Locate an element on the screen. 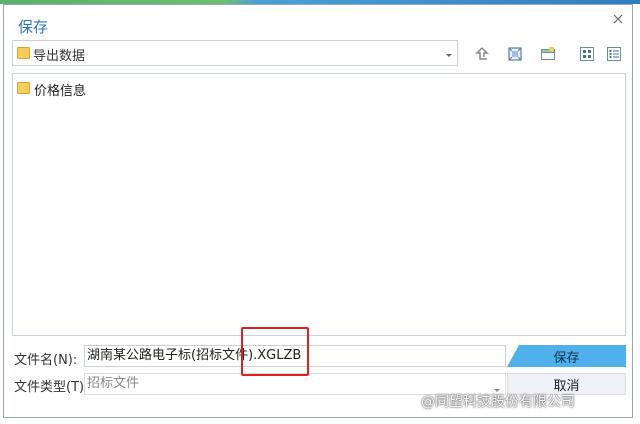 The height and width of the screenshot is (424, 640). dialog-title: 保存 is located at coordinates (33, 27).